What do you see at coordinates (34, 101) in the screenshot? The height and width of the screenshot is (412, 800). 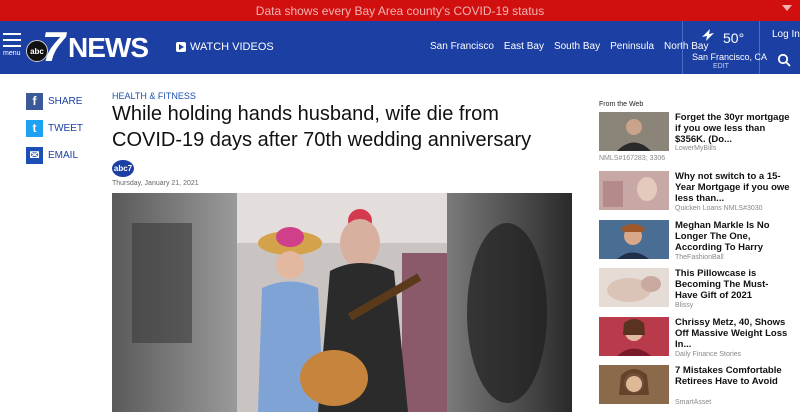 I see `facebook-icon: f` at bounding box center [34, 101].